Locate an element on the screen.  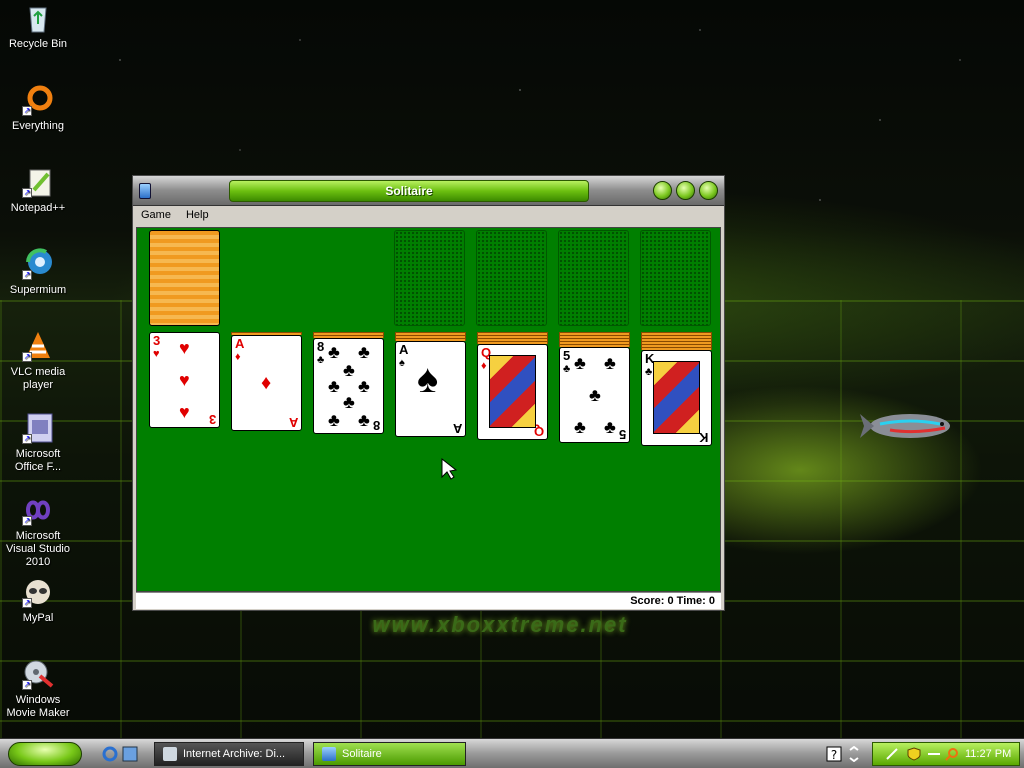
desktop-icon-label: Windows Movie Maker is located at coordinates (38, 706).